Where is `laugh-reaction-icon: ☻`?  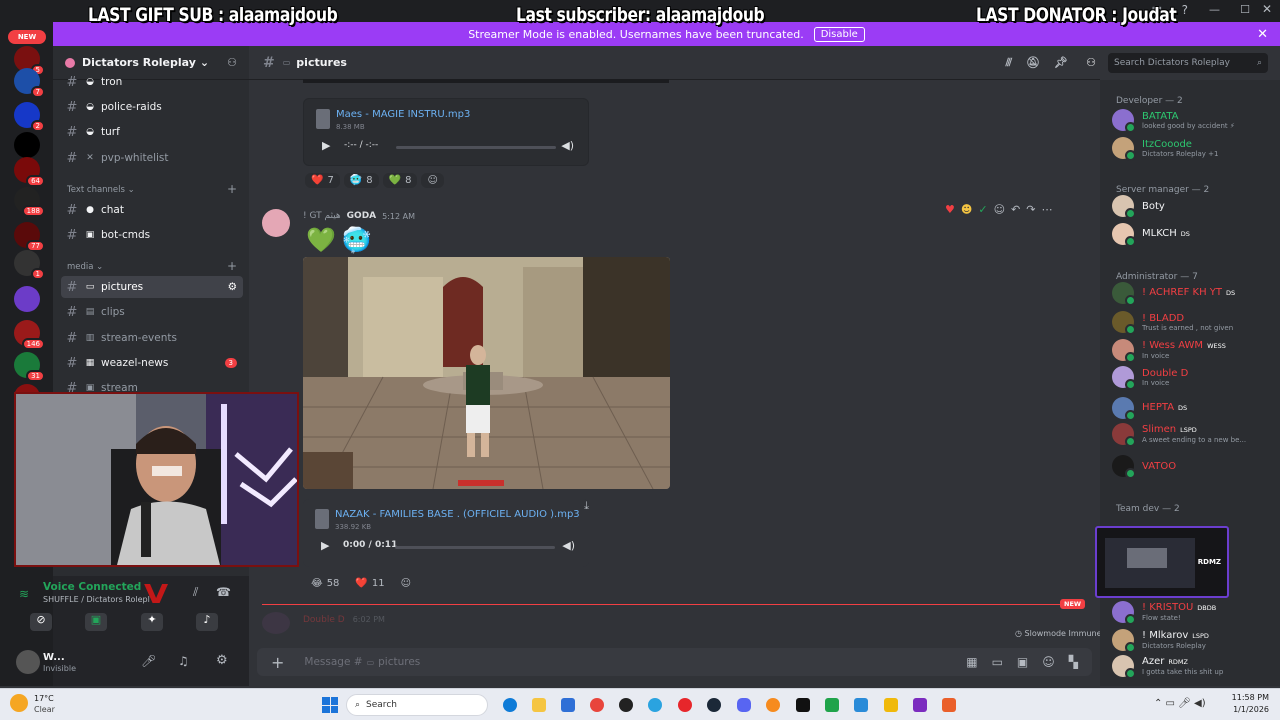 laugh-reaction-icon: ☻ is located at coordinates (966, 209).